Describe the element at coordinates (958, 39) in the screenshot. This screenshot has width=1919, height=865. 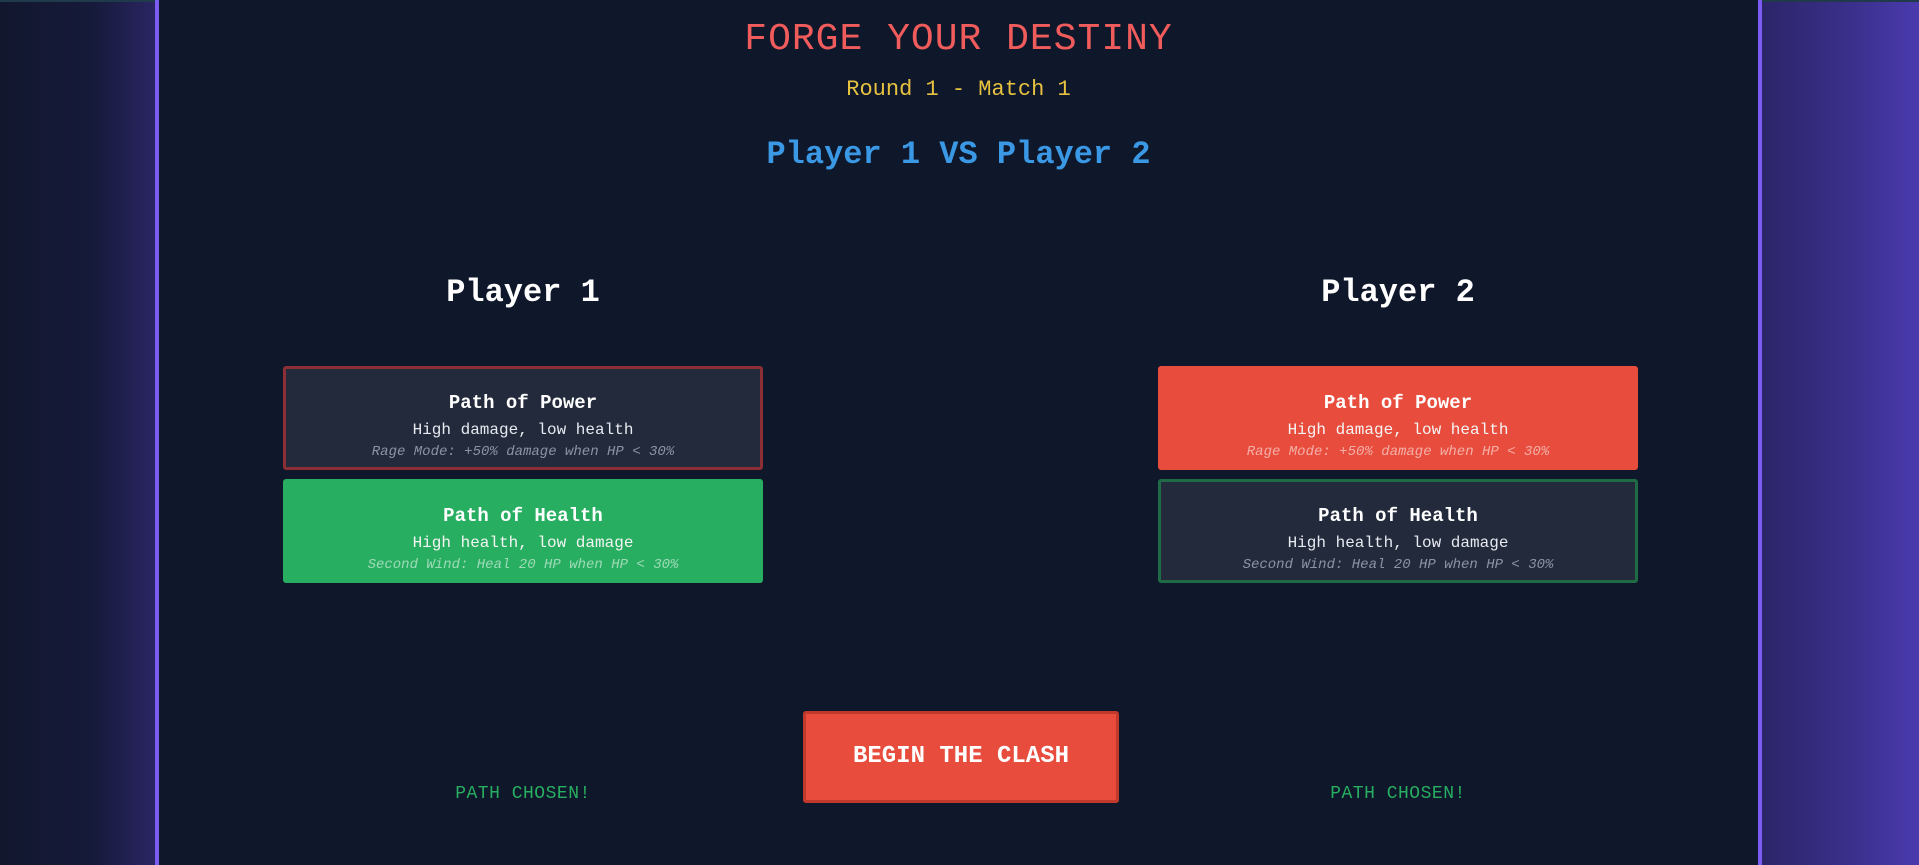
I see `page-title: FORGE YOUR DESTINY` at that location.